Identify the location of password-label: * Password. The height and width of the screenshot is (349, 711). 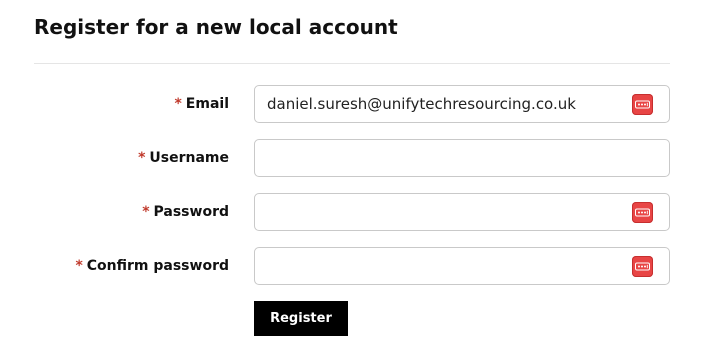
(185, 212).